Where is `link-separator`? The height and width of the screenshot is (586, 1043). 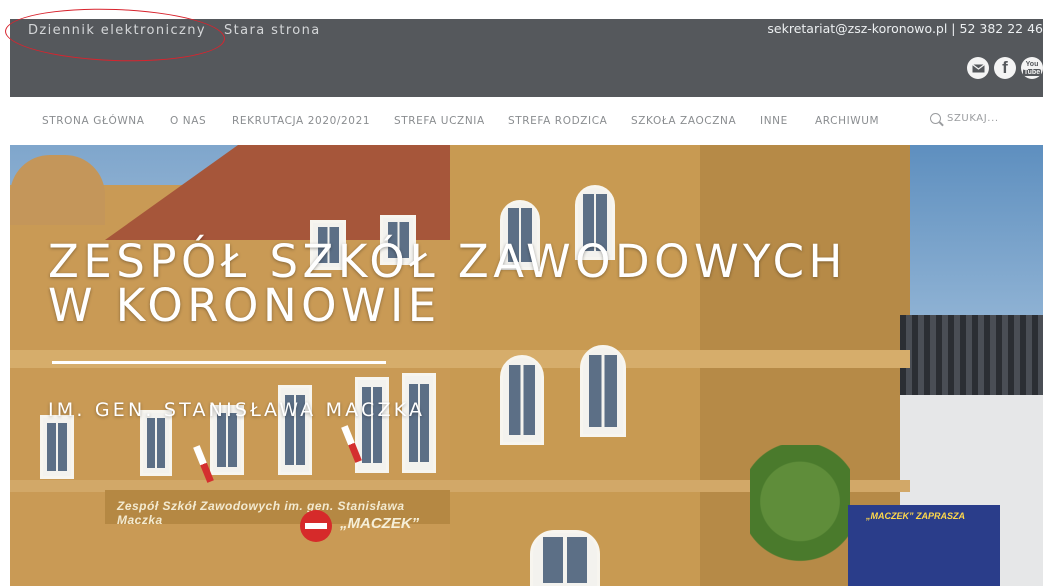 link-separator is located at coordinates (215, 30).